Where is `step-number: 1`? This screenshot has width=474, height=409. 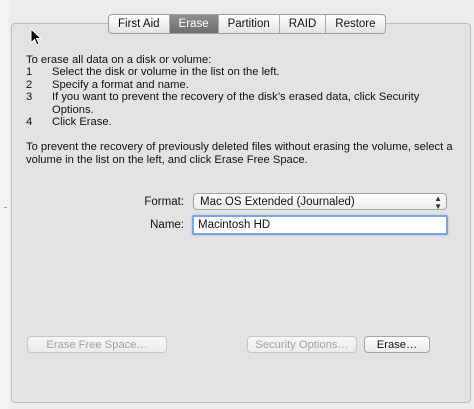 step-number: 1 is located at coordinates (29, 72).